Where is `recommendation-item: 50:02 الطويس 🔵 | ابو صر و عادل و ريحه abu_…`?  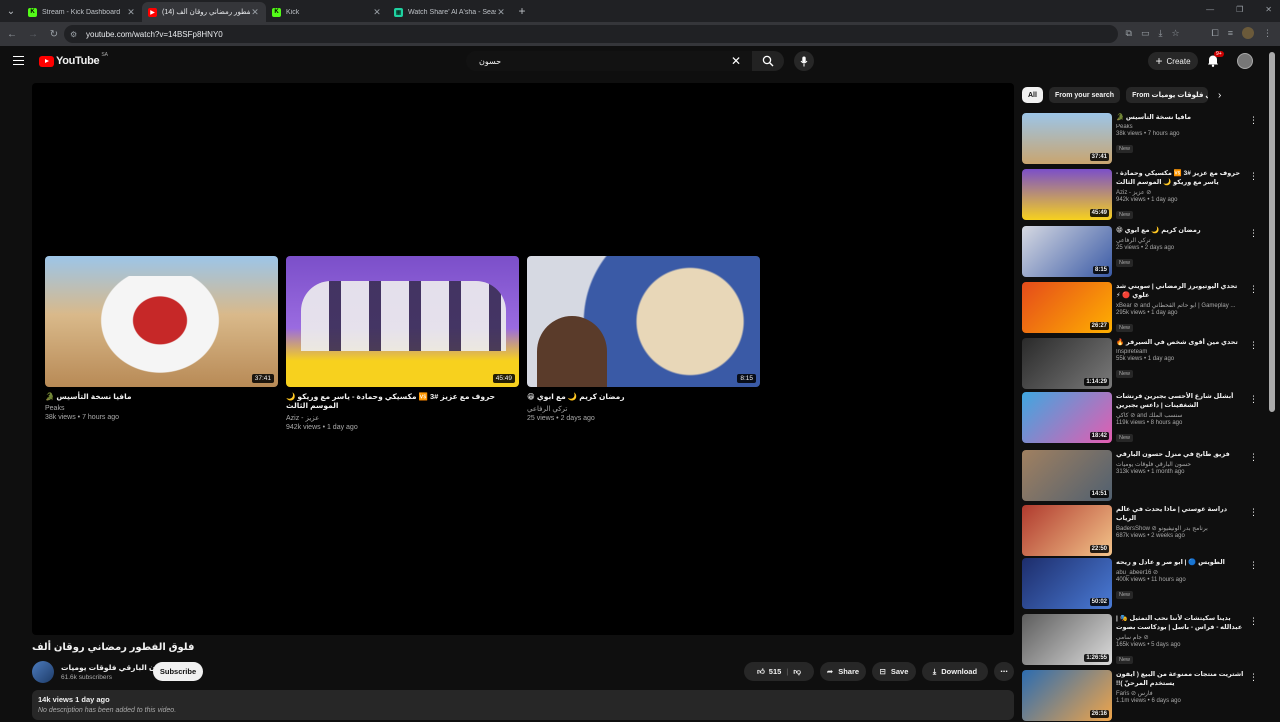 recommendation-item: 50:02 الطويس 🔵 | ابو صر و عادل و ريحه abu_… is located at coordinates (1140, 584).